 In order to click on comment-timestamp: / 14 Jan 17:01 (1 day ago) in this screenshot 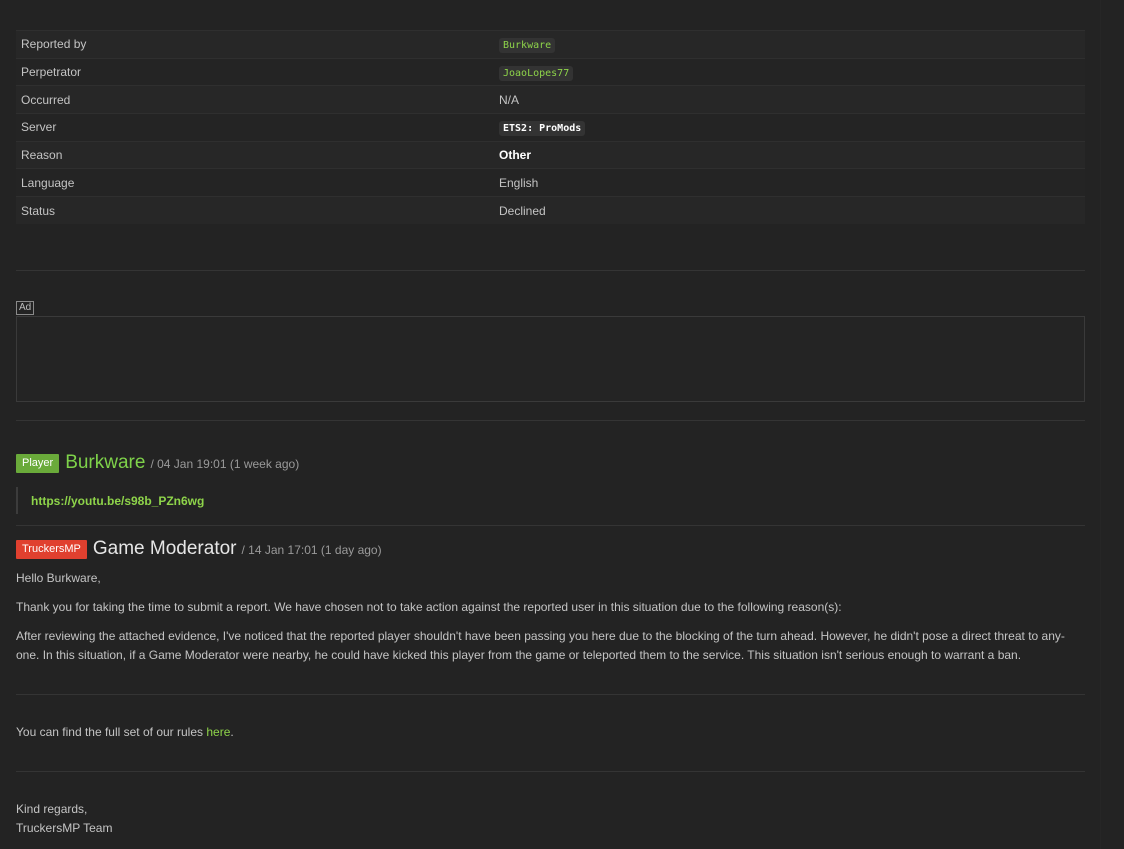, I will do `click(311, 550)`.